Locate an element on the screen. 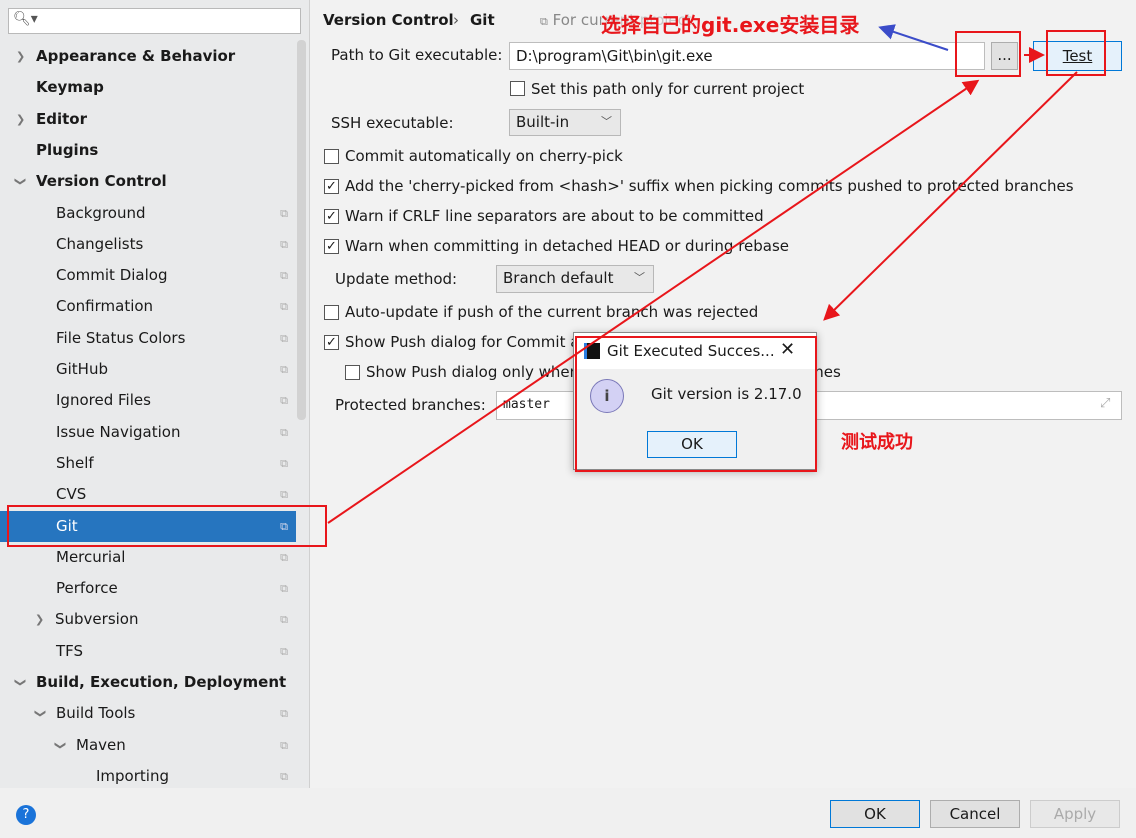  arrow-test-to-dialog is located at coordinates (950, 196).